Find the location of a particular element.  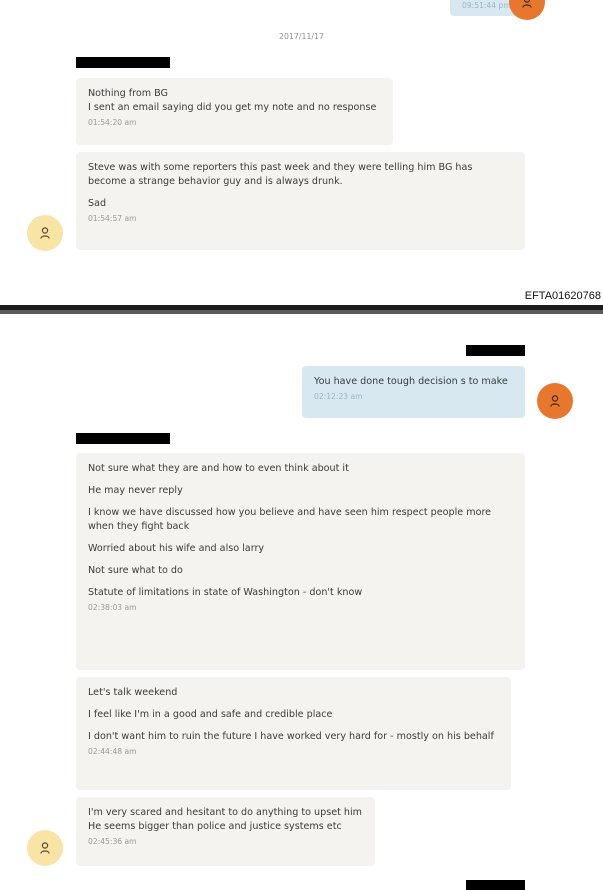

message-text: Not sure what to do is located at coordinates (135, 570).